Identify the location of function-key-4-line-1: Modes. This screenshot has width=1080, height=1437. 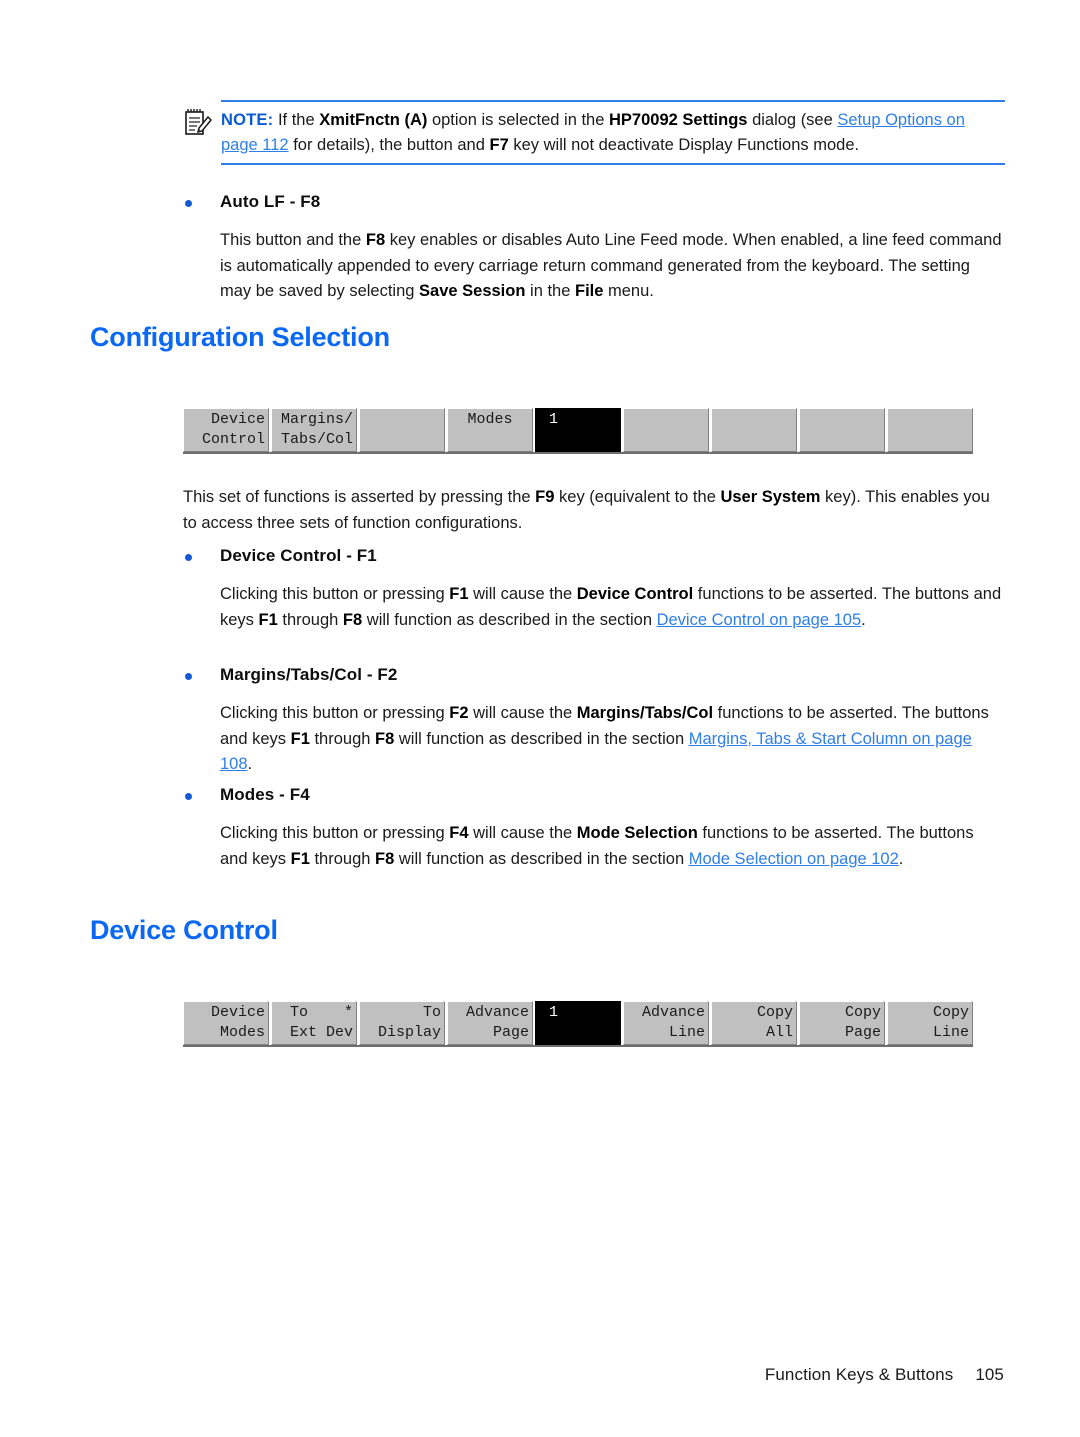
(490, 419).